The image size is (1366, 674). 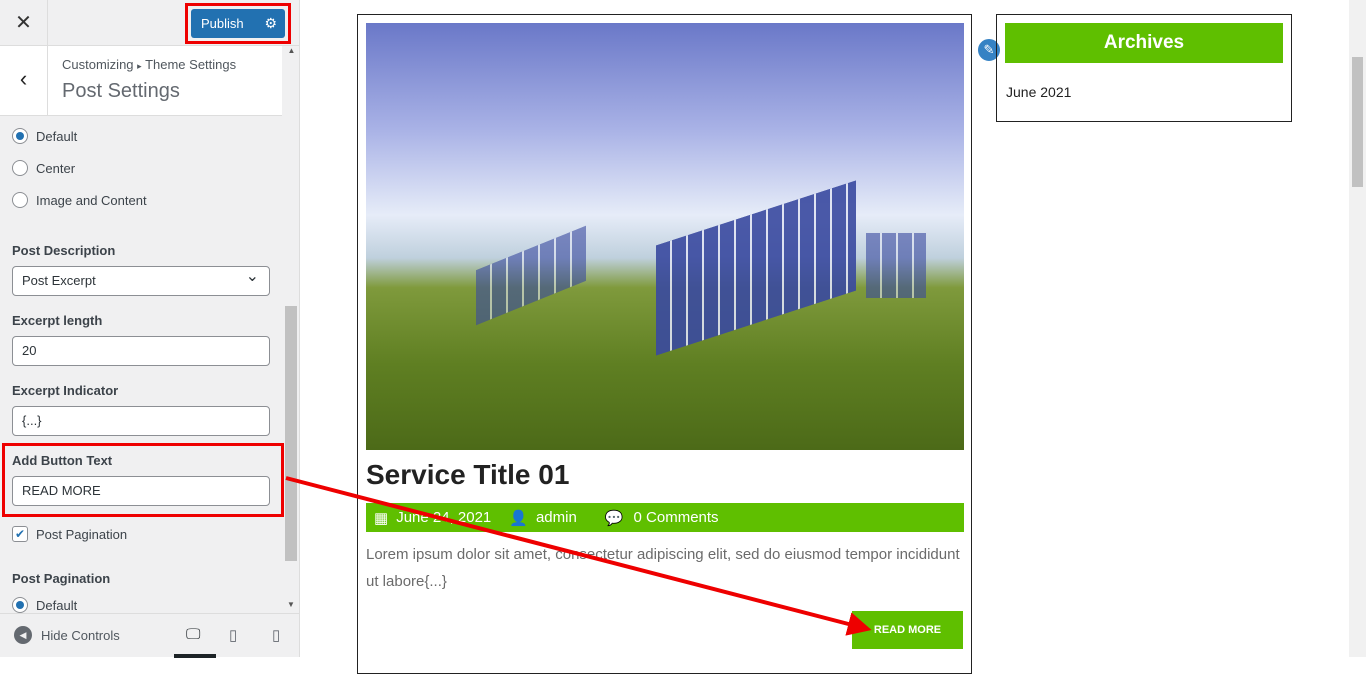 I want to click on widget-title: Archives, so click(x=1144, y=43).